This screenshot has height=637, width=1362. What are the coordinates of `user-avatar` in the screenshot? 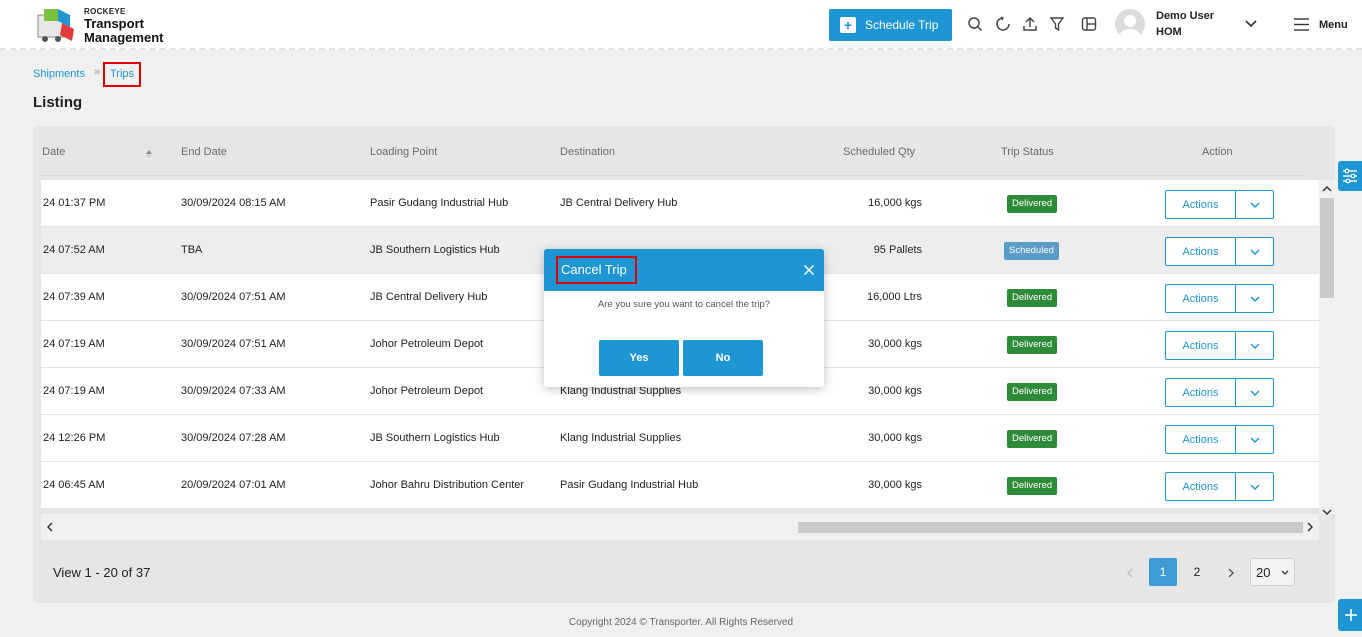 It's located at (1130, 24).